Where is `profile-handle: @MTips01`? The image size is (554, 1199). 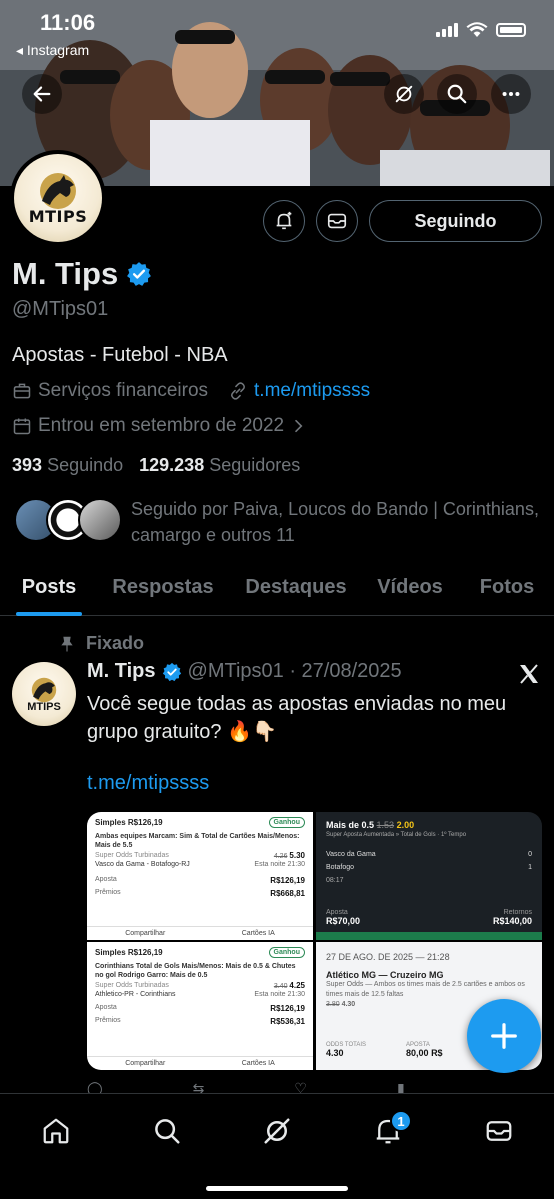 profile-handle: @MTips01 is located at coordinates (60, 309).